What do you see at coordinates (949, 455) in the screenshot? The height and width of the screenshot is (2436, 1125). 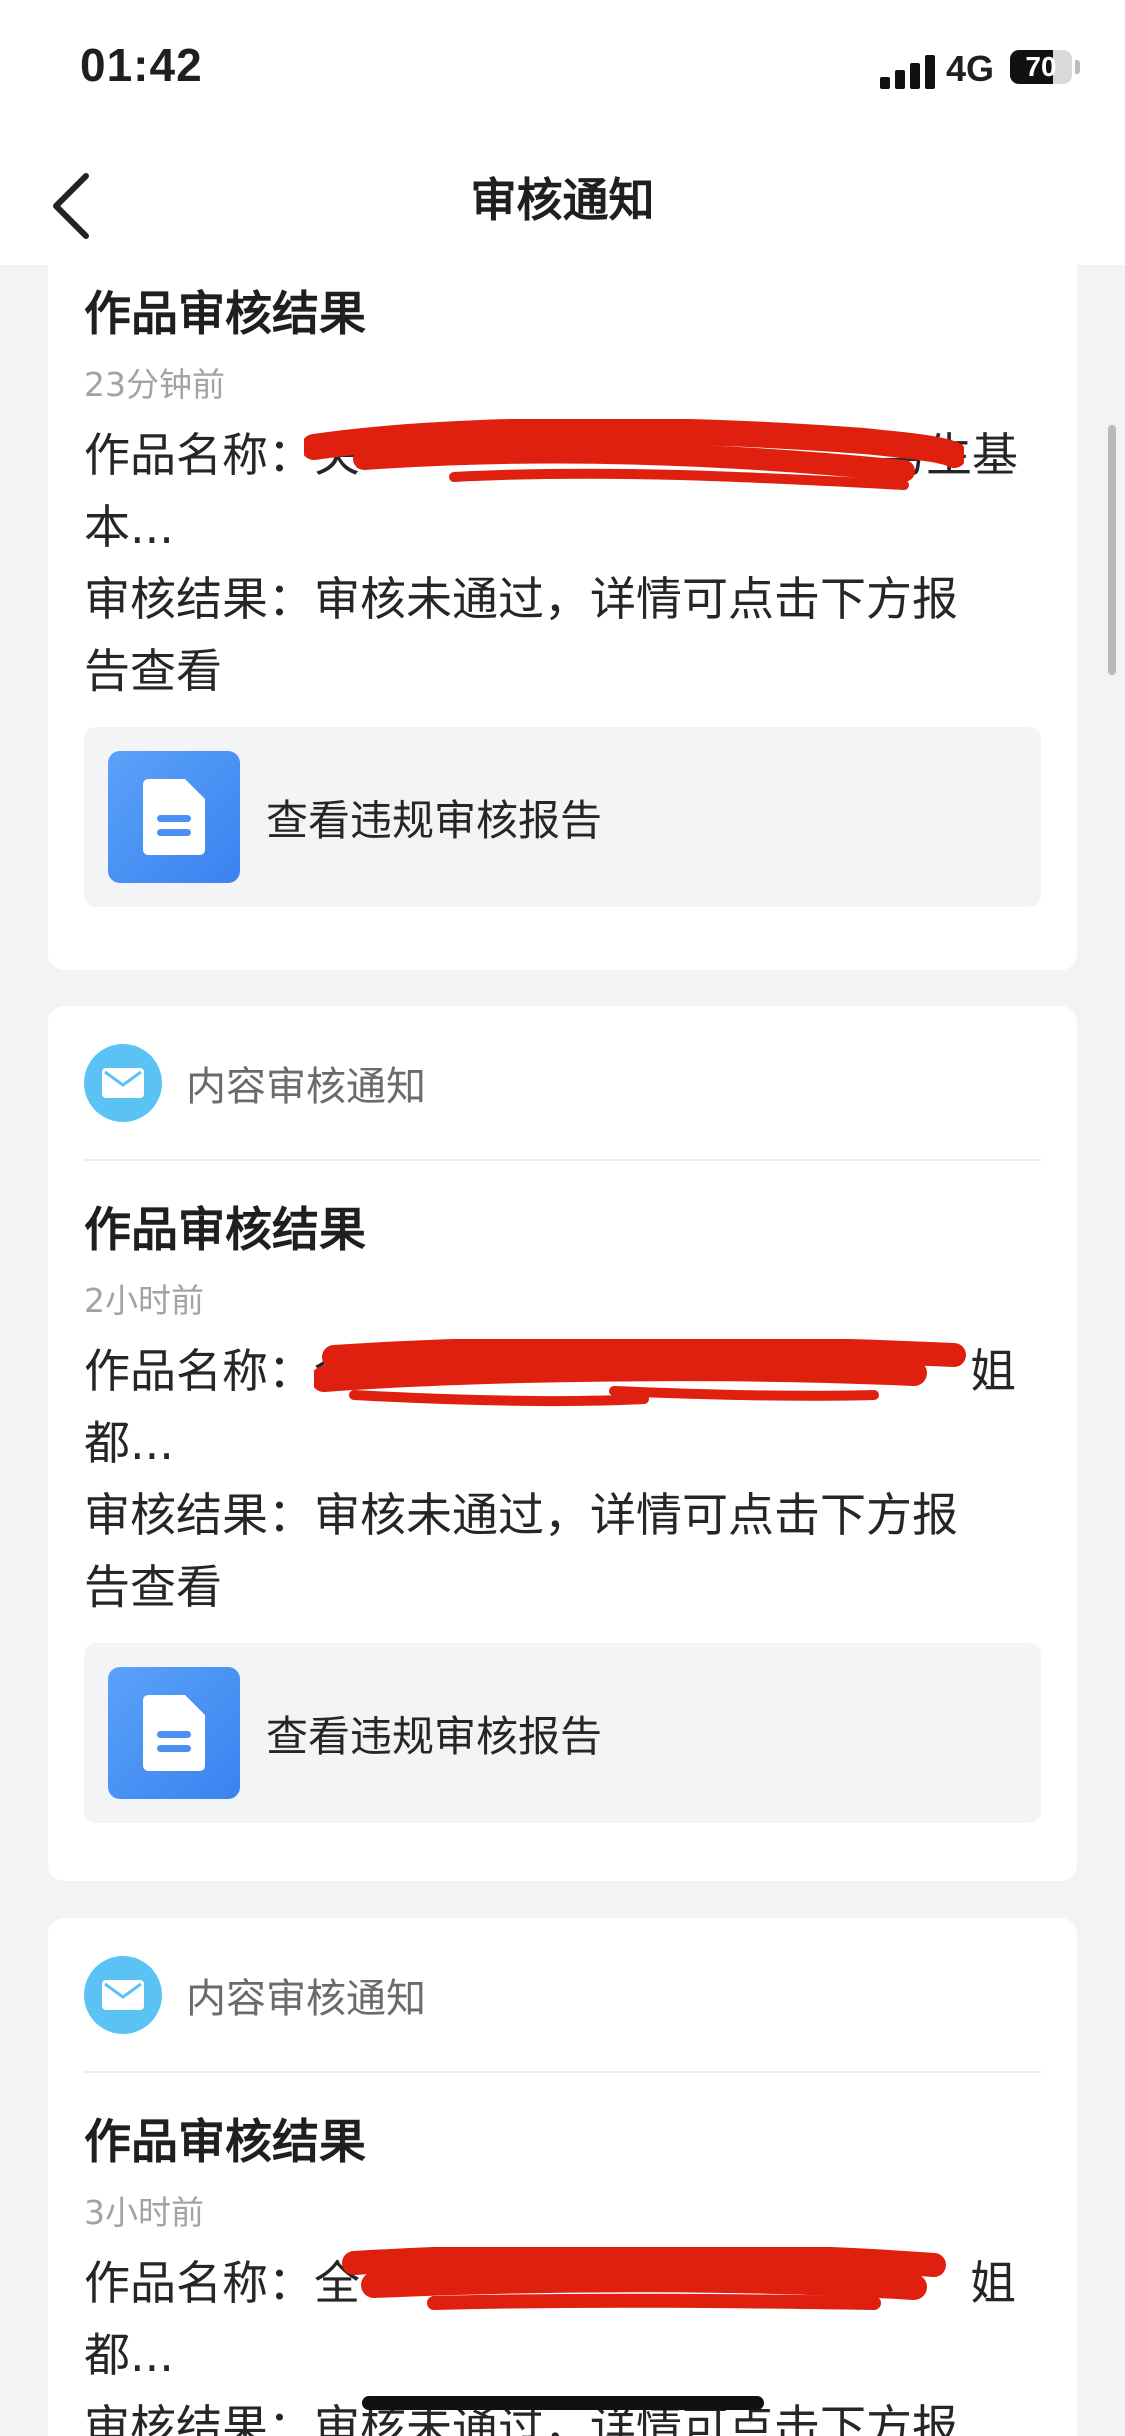 I see `work-name-end: 男生基` at bounding box center [949, 455].